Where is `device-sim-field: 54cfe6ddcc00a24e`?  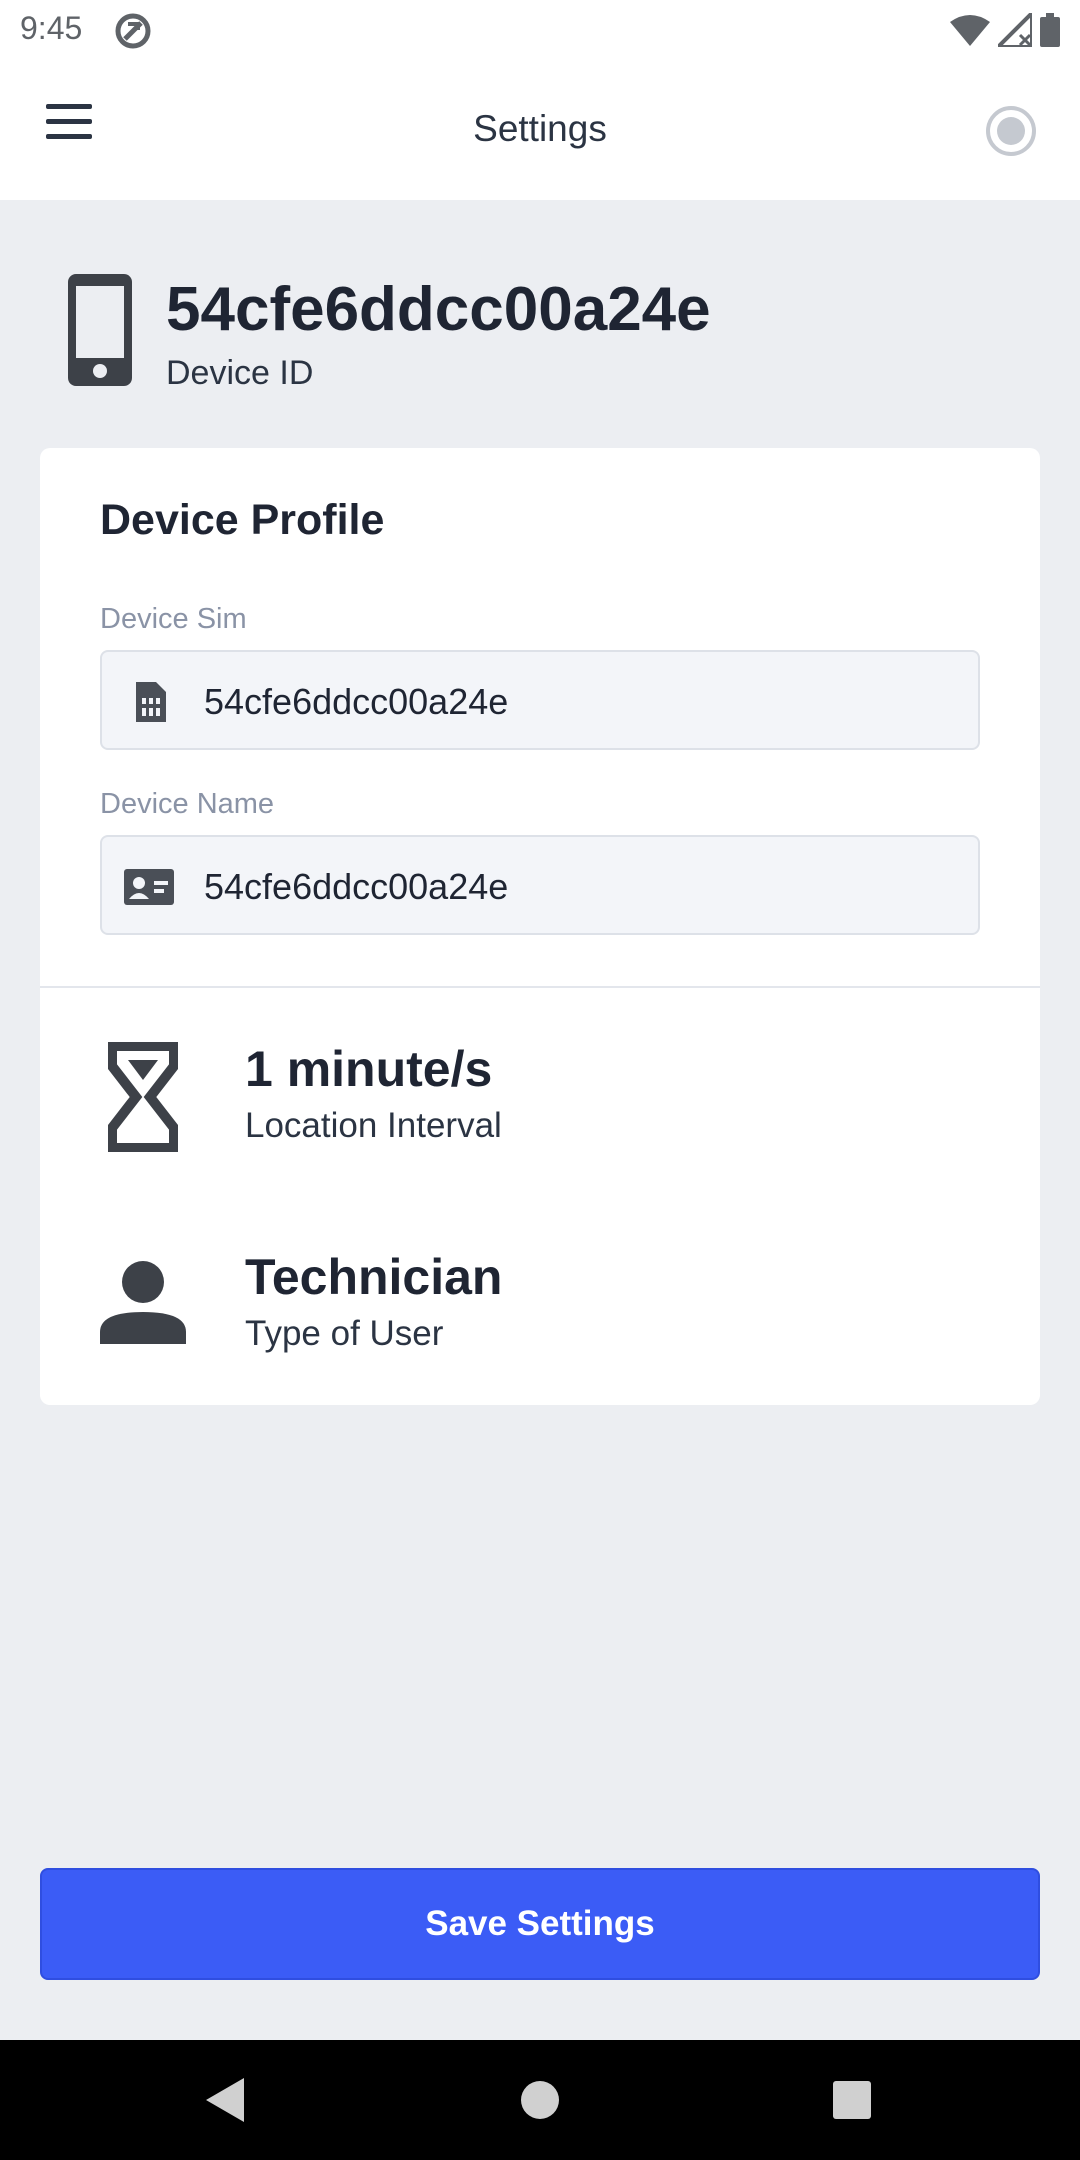
device-sim-field: 54cfe6ddcc00a24e is located at coordinates (540, 700).